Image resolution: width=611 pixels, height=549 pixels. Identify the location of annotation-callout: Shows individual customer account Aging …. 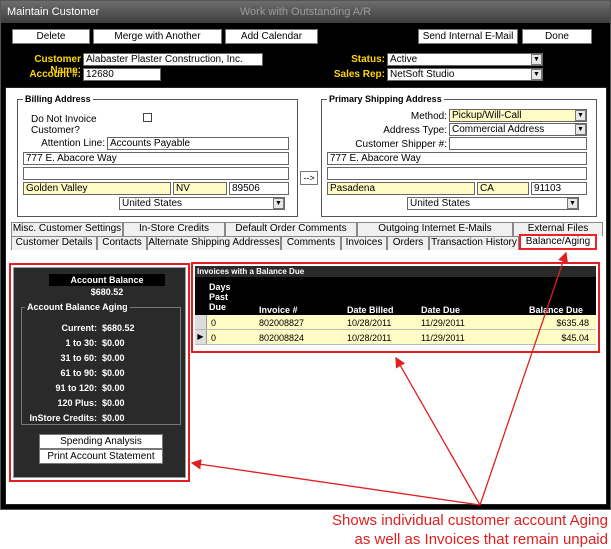
(429, 530).